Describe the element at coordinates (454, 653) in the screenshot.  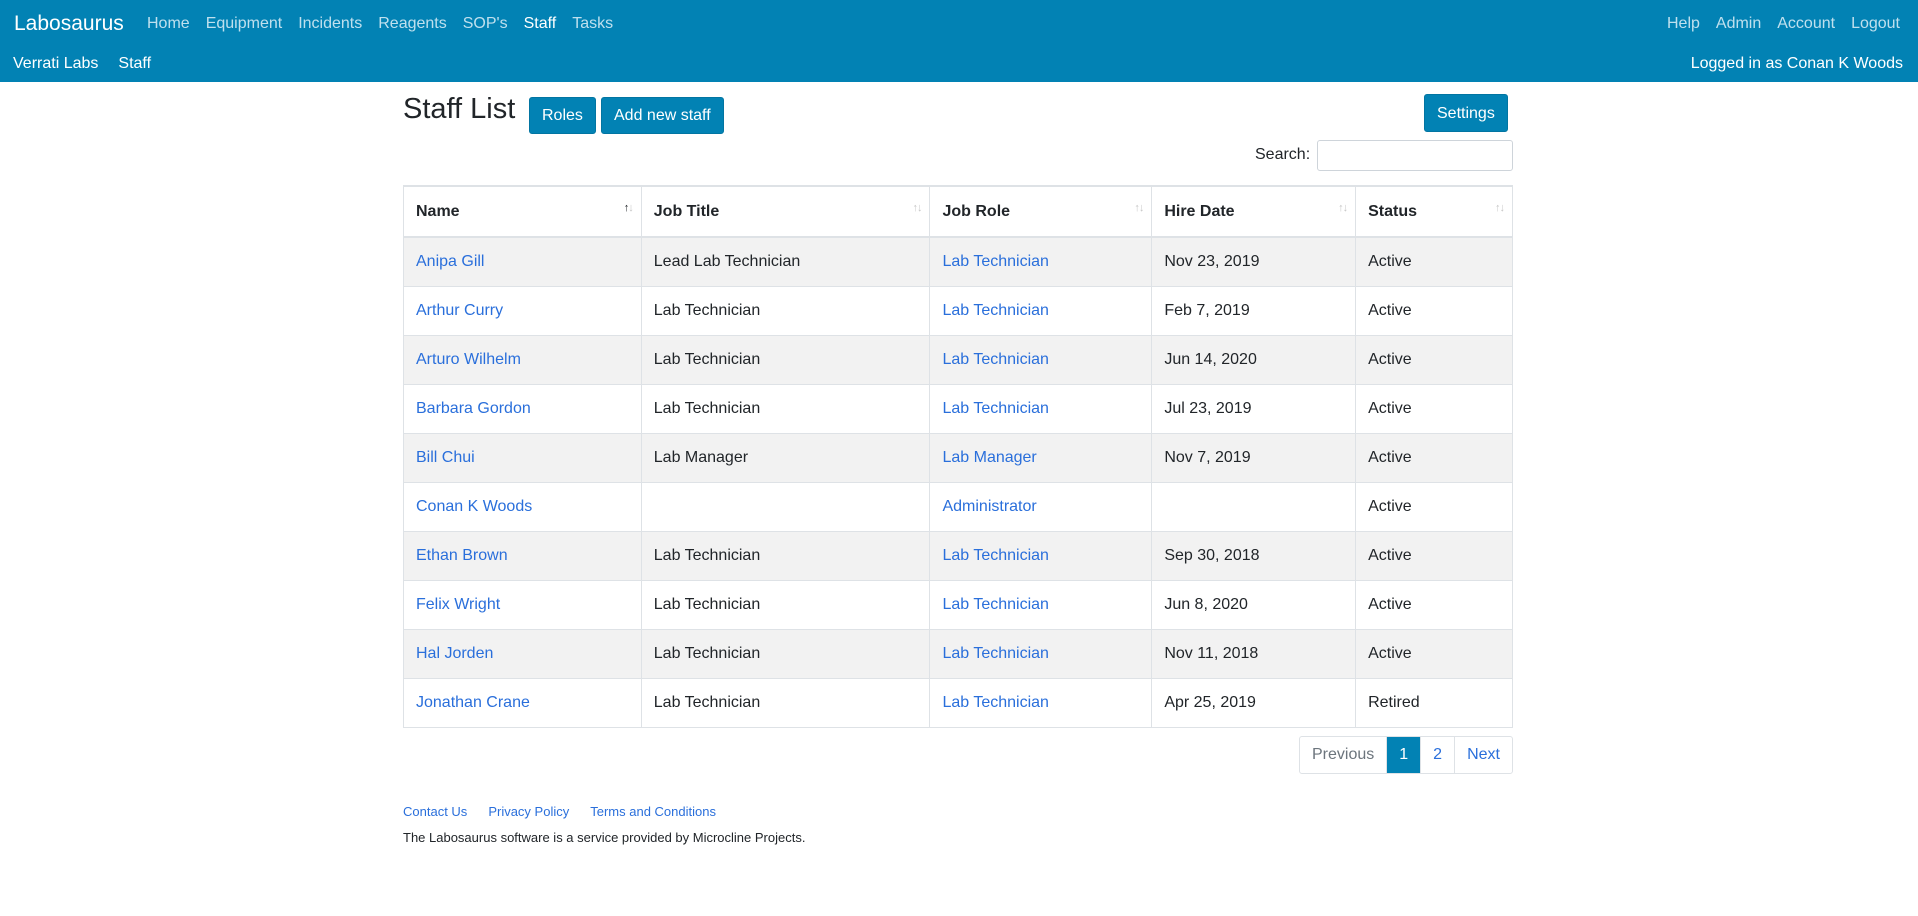
I see `staff-name-link: Hal Jorden` at that location.